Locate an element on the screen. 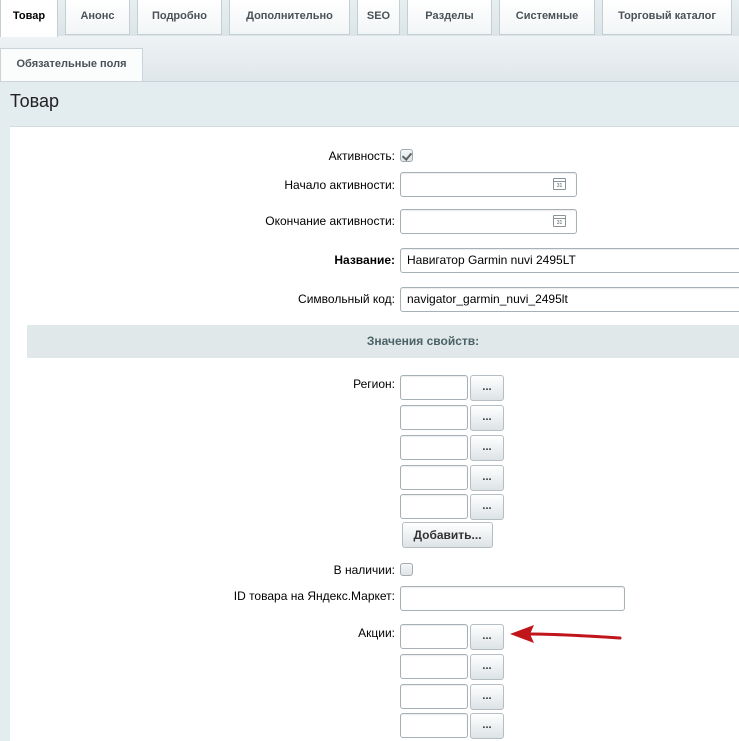  tab-details: Подробно is located at coordinates (179, 17).